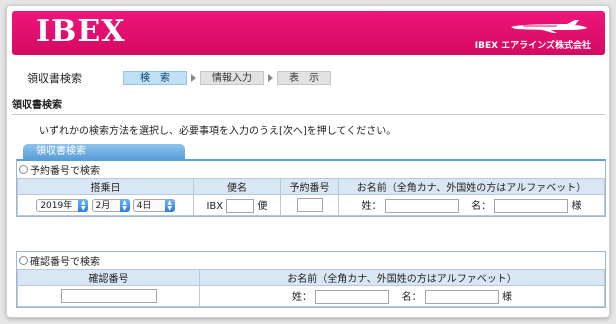 This screenshot has width=616, height=324. I want to click on site-header: IBEX IBEX エアラインズ株式会社, so click(308, 33).